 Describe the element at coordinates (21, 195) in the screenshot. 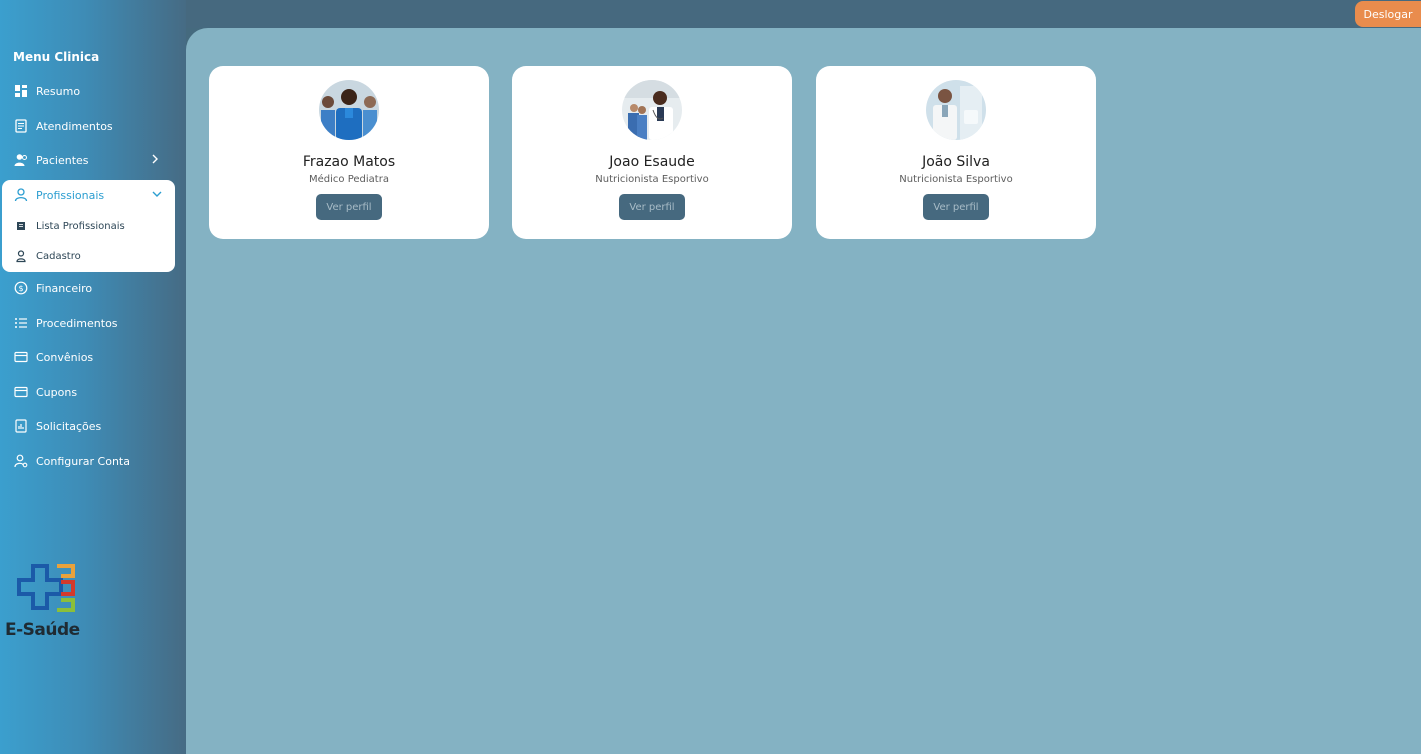

I see `user-icon` at that location.